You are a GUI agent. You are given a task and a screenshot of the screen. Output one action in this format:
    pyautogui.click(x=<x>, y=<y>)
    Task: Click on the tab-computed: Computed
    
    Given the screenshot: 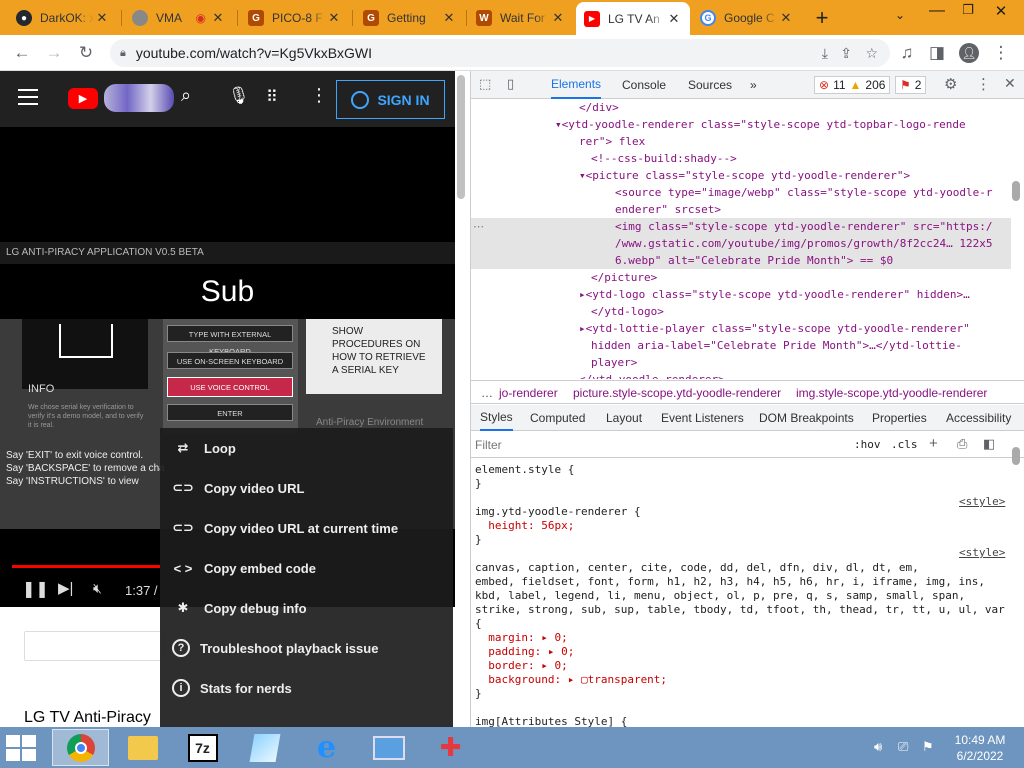 What is the action you would take?
    pyautogui.click(x=557, y=418)
    